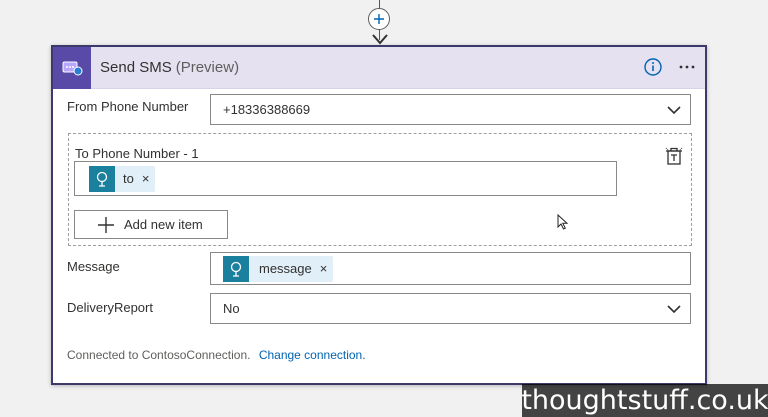  Describe the element at coordinates (380, 39) in the screenshot. I see `arrow-down-icon` at that location.